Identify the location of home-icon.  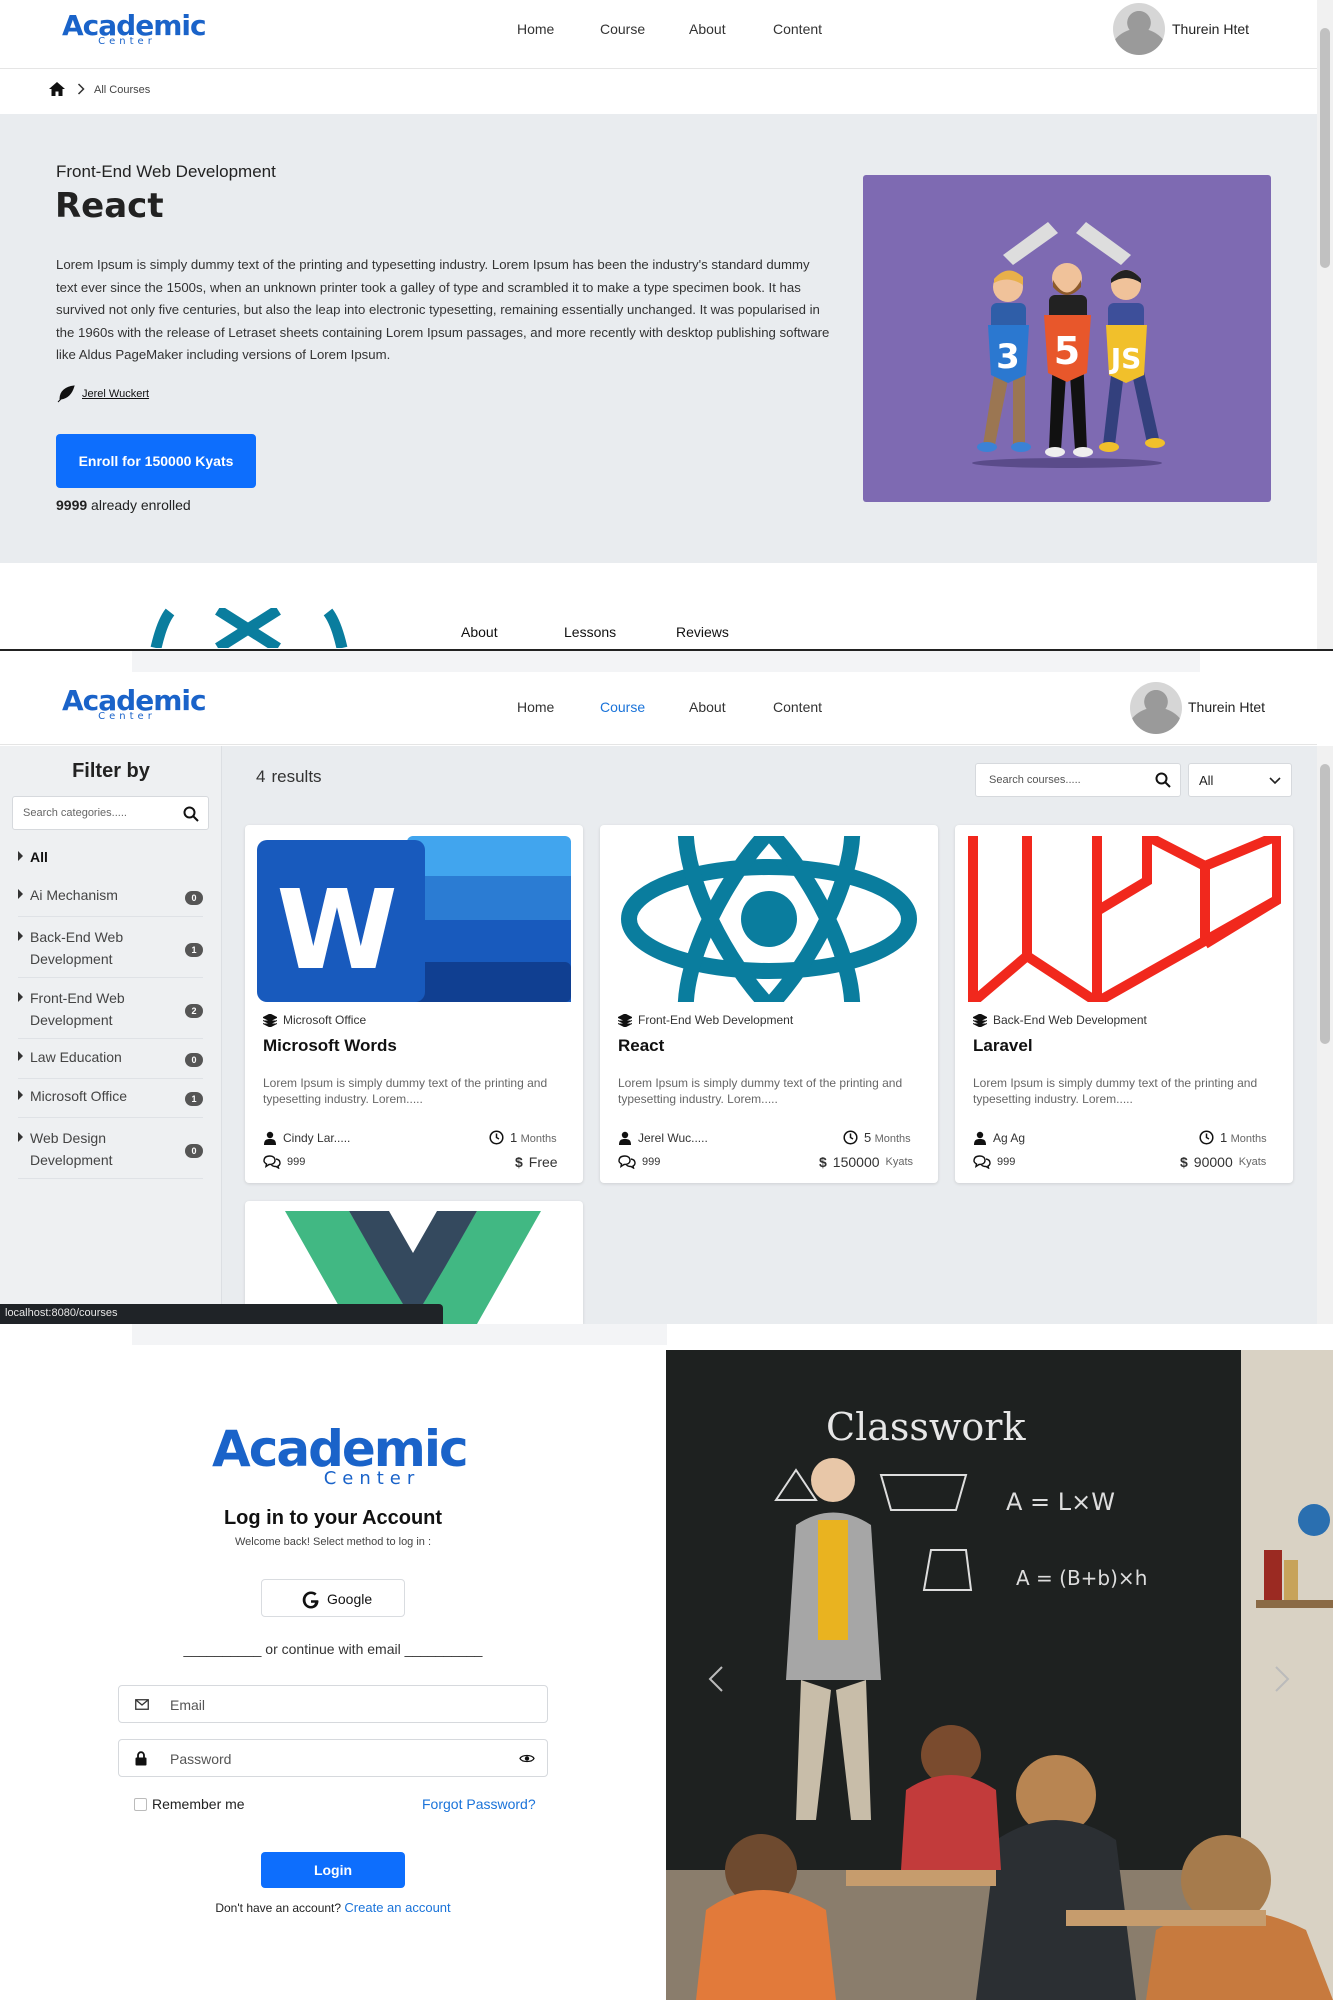
(57, 89).